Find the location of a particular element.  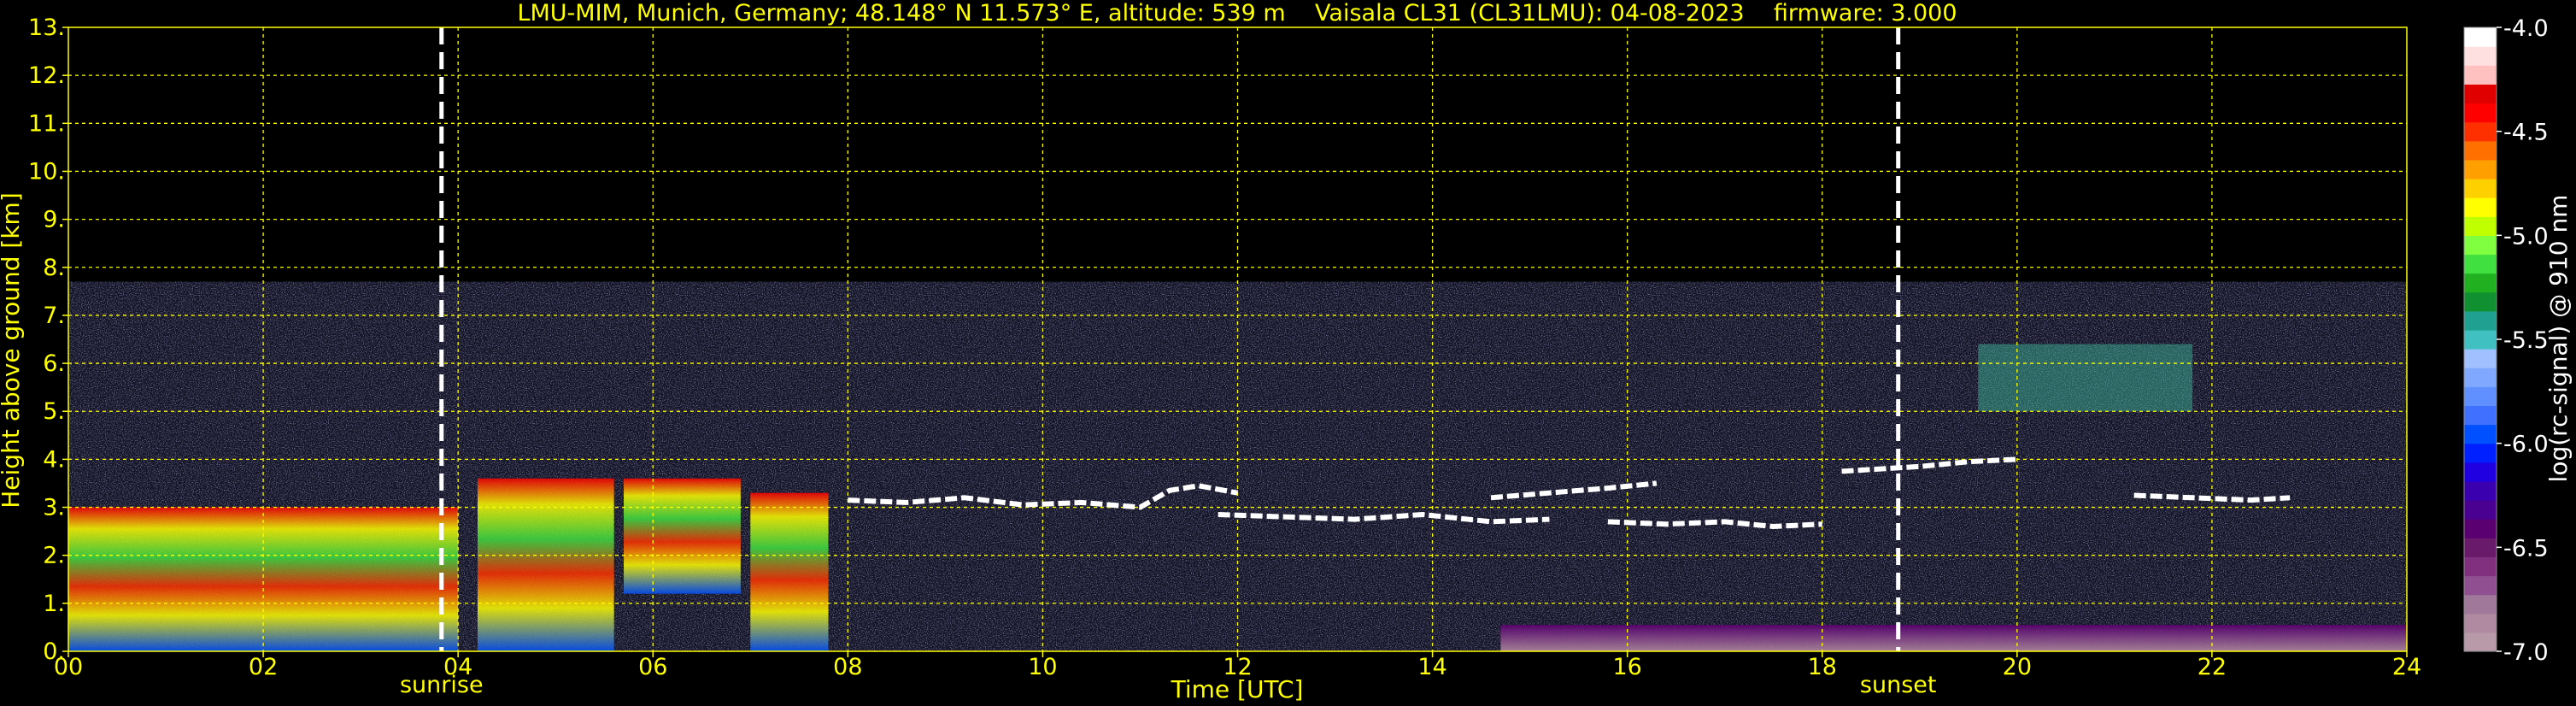

y-tick-label: 5. is located at coordinates (54, 411).